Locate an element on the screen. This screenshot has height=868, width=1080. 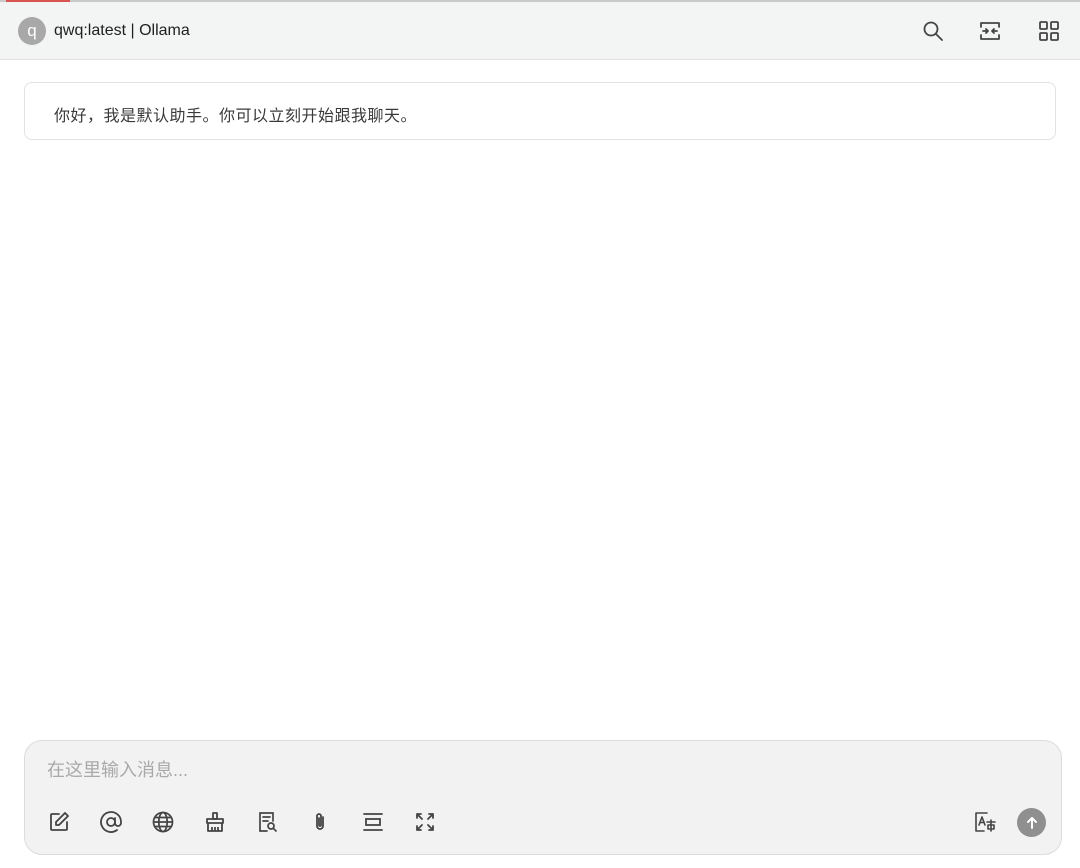
at-mention-icon is located at coordinates (111, 822).